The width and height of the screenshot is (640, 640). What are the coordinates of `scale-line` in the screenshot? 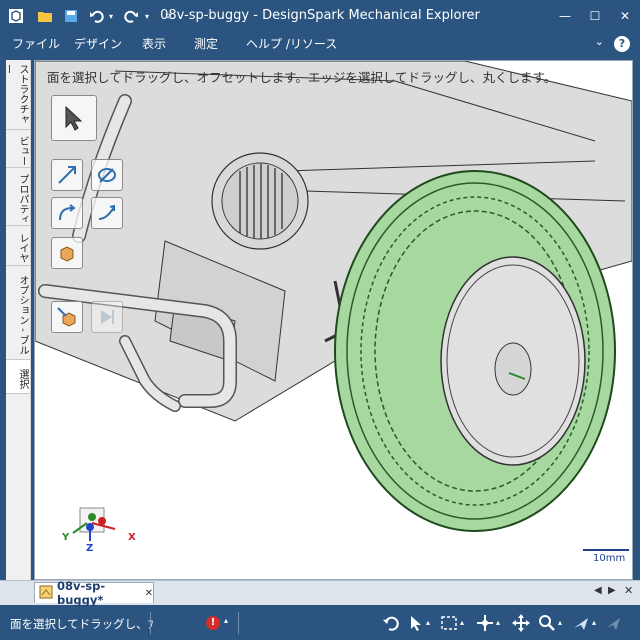 It's located at (606, 550).